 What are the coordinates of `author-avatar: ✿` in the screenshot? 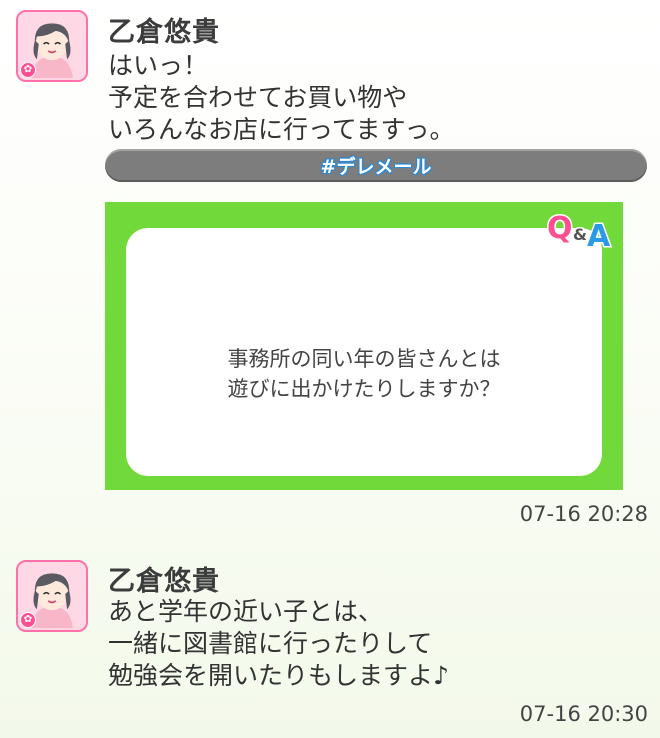 It's located at (52, 596).